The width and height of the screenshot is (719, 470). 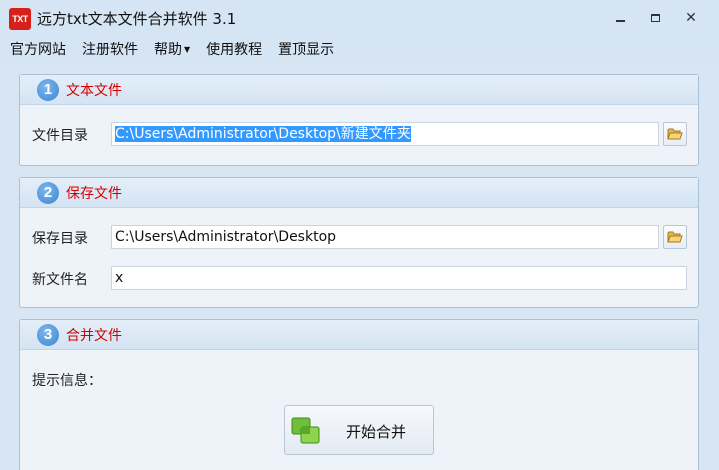 What do you see at coordinates (359, 90) in the screenshot?
I see `panel-header: 1 文本文件` at bounding box center [359, 90].